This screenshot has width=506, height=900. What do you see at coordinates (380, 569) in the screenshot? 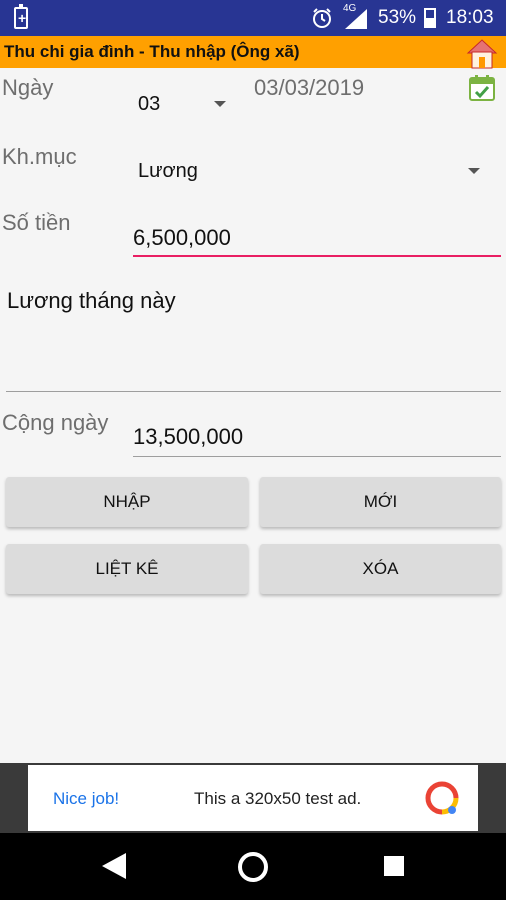
I see `delete-button: XÓA` at bounding box center [380, 569].